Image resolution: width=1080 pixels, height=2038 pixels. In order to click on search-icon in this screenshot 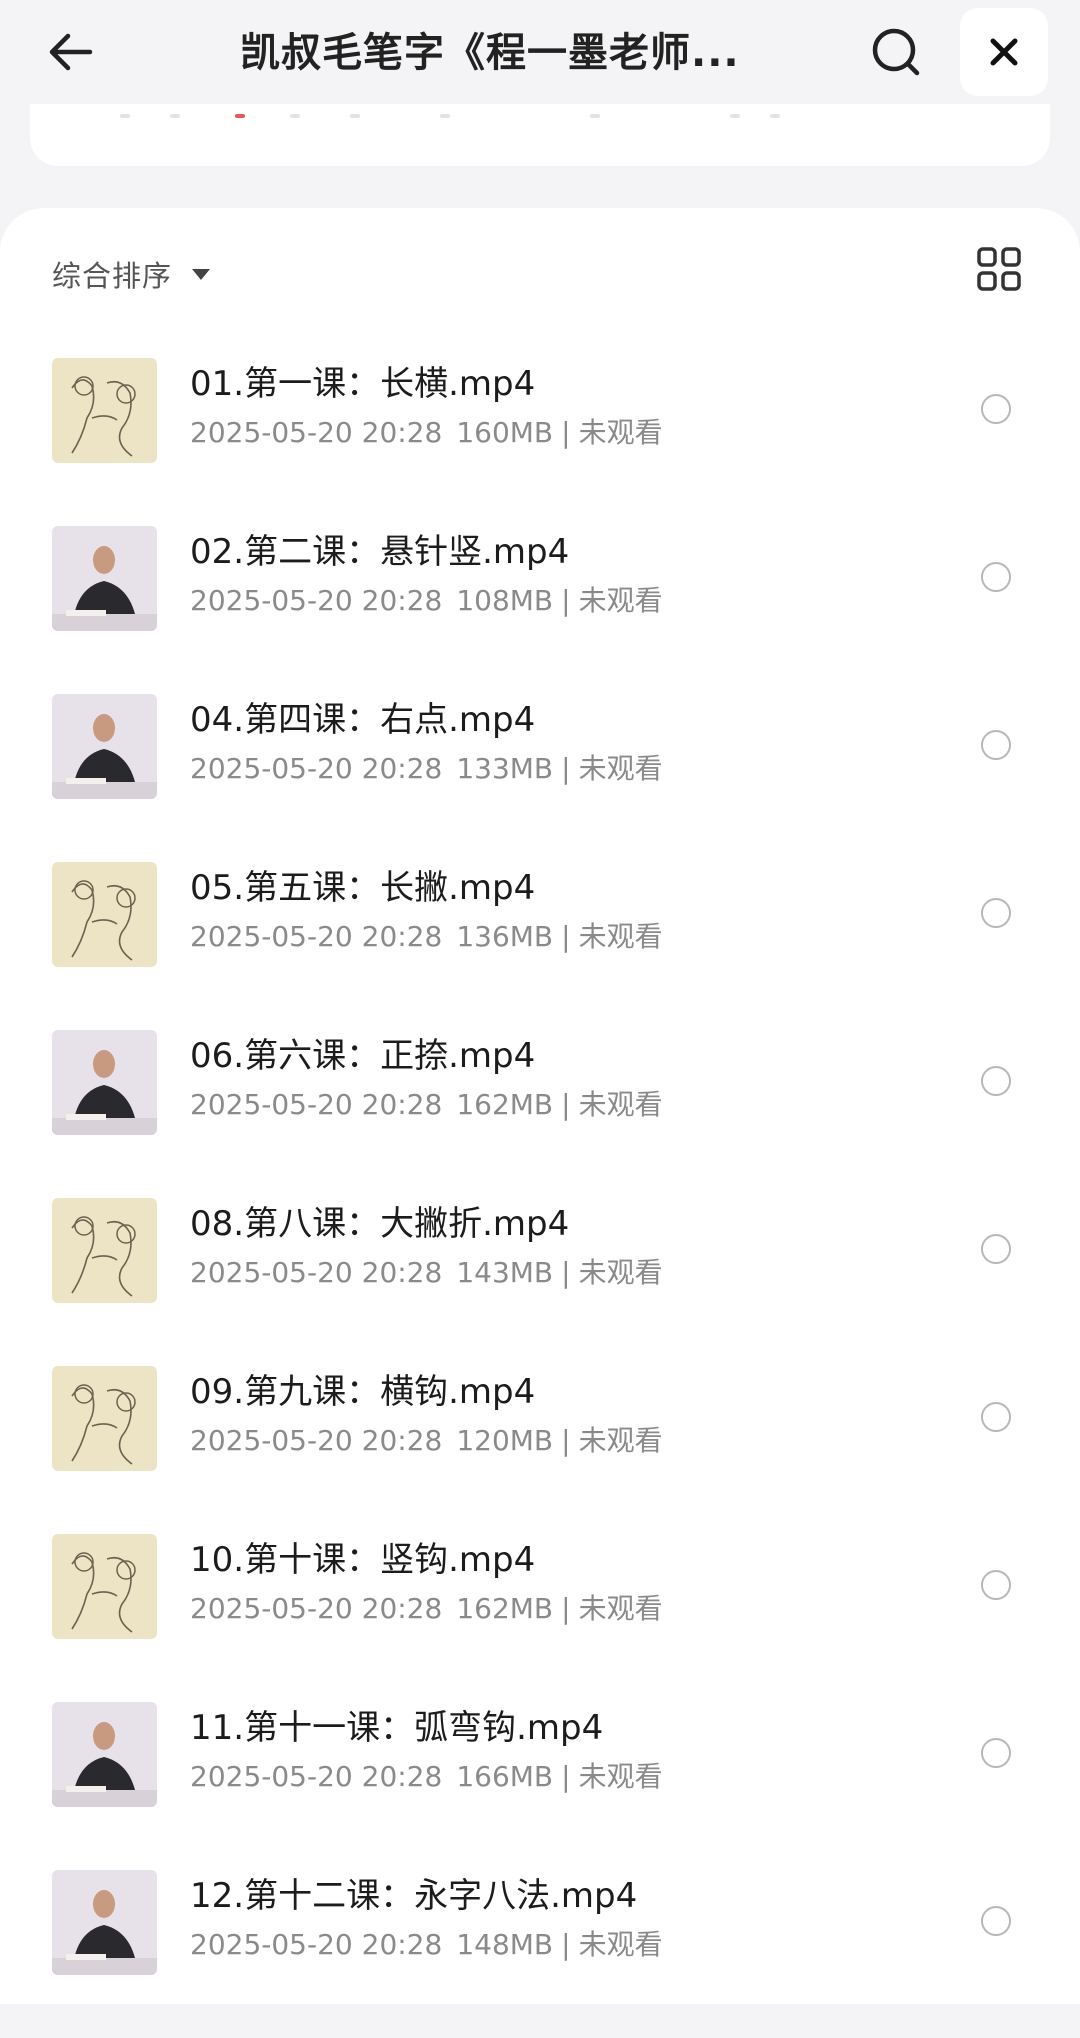, I will do `click(896, 52)`.